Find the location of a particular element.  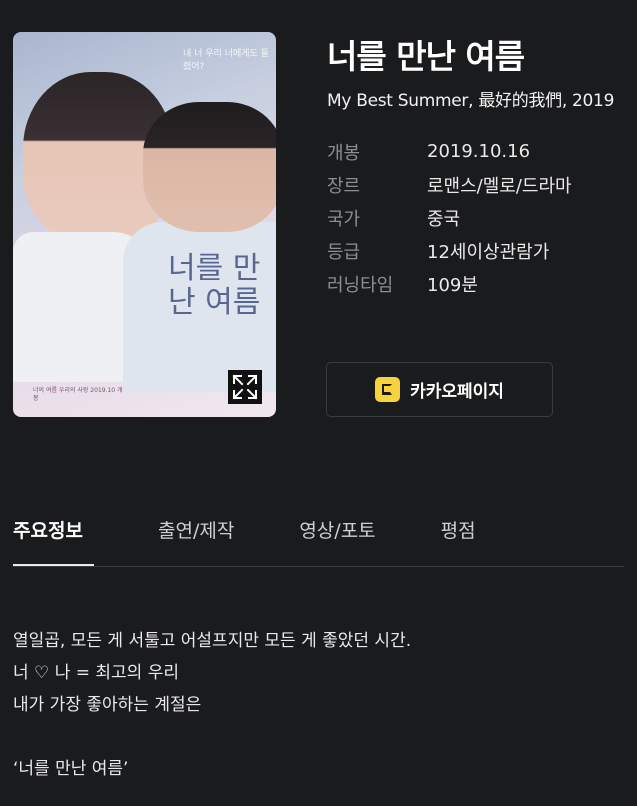

poster-title-art: 너를 만난 여름 is located at coordinates (214, 285).